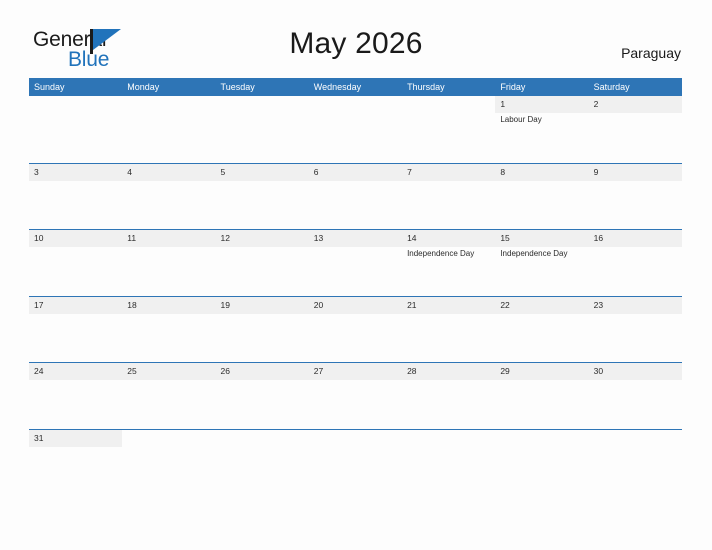  Describe the element at coordinates (598, 238) in the screenshot. I see `day-number: 16` at that location.